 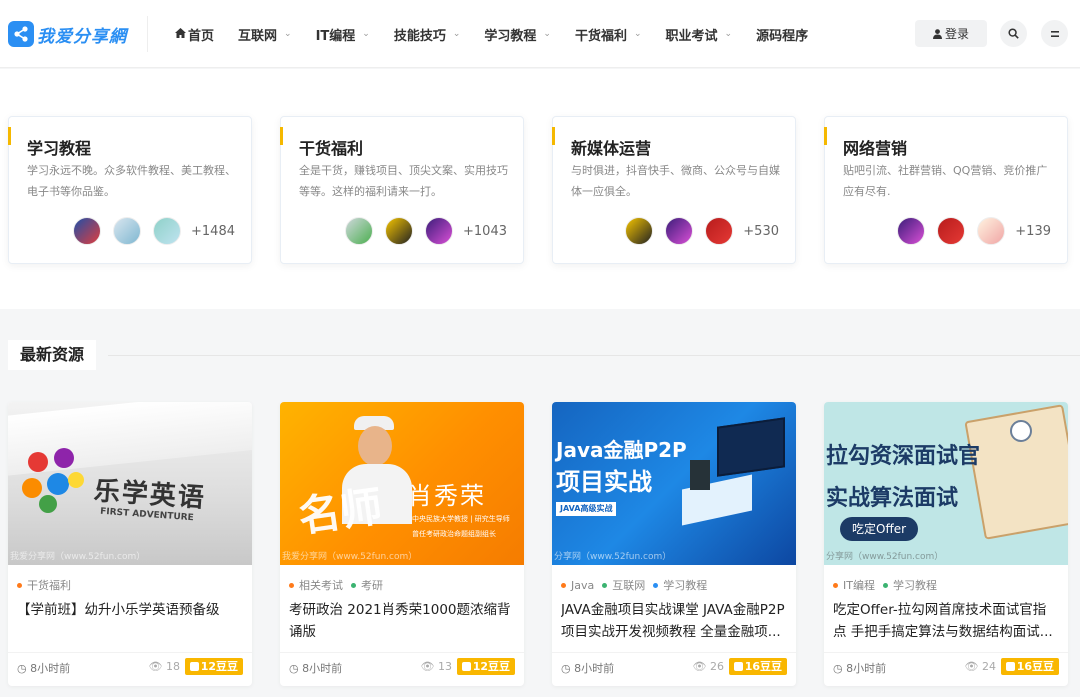 What do you see at coordinates (1021, 431) in the screenshot?
I see `avatar-shape` at bounding box center [1021, 431].